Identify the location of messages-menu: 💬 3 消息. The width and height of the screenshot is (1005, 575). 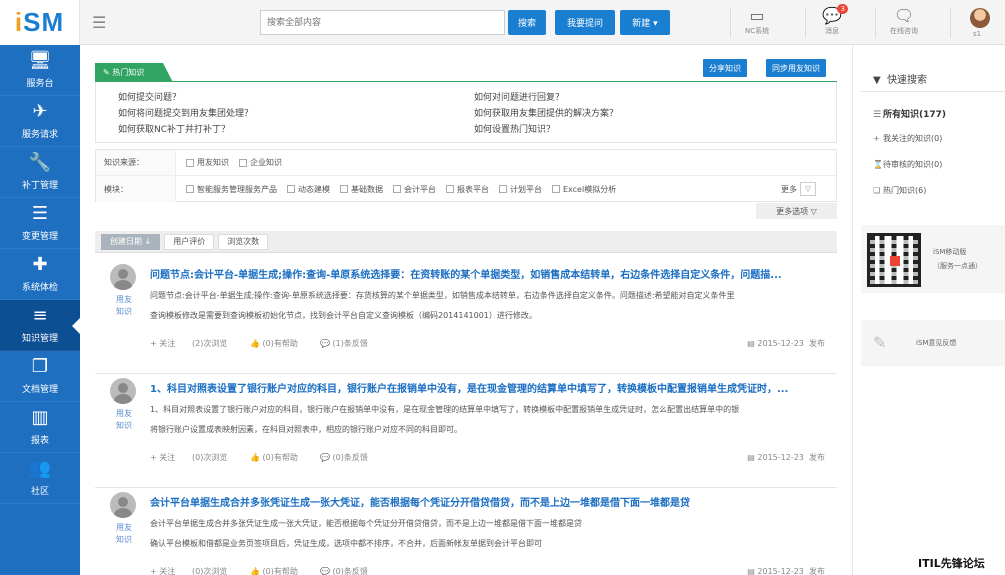
(835, 20).